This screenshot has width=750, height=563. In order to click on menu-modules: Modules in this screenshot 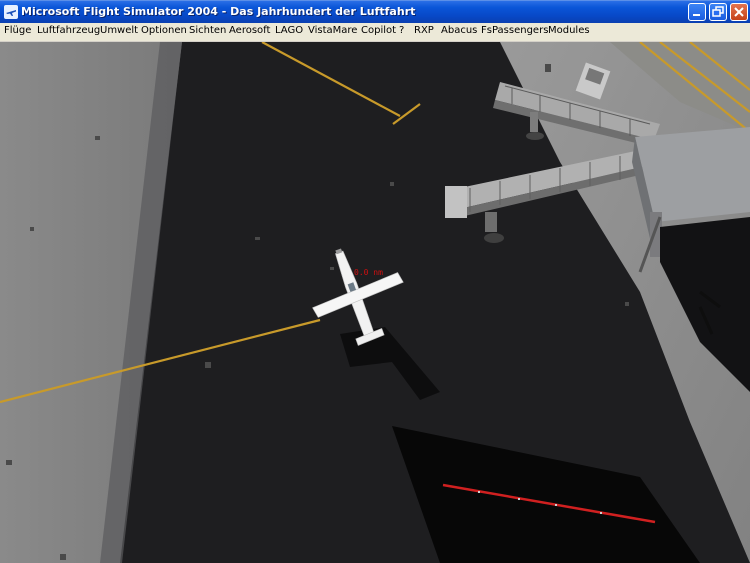, I will do `click(569, 30)`.